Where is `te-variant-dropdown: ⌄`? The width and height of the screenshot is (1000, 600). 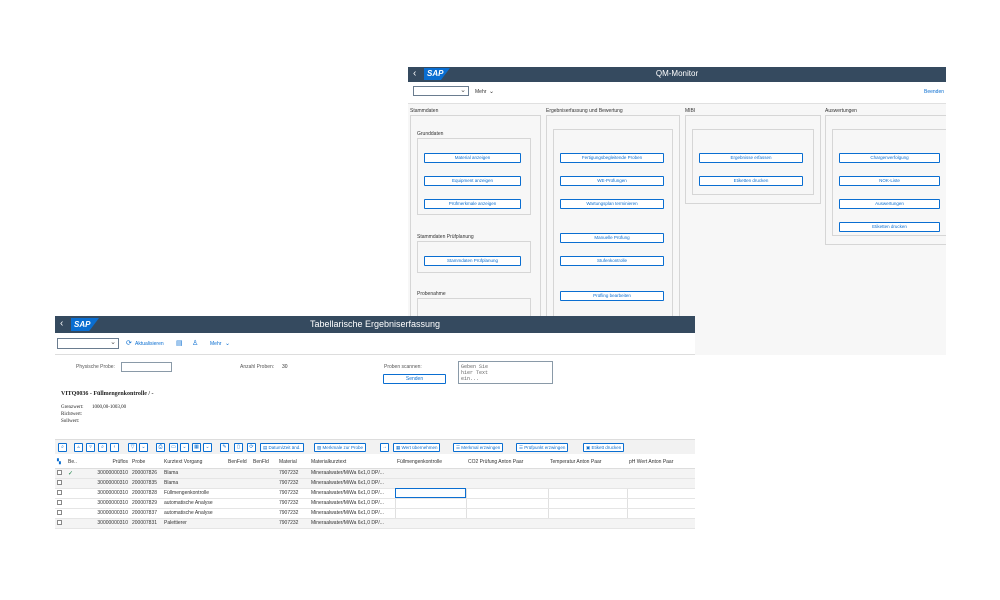 te-variant-dropdown: ⌄ is located at coordinates (88, 343).